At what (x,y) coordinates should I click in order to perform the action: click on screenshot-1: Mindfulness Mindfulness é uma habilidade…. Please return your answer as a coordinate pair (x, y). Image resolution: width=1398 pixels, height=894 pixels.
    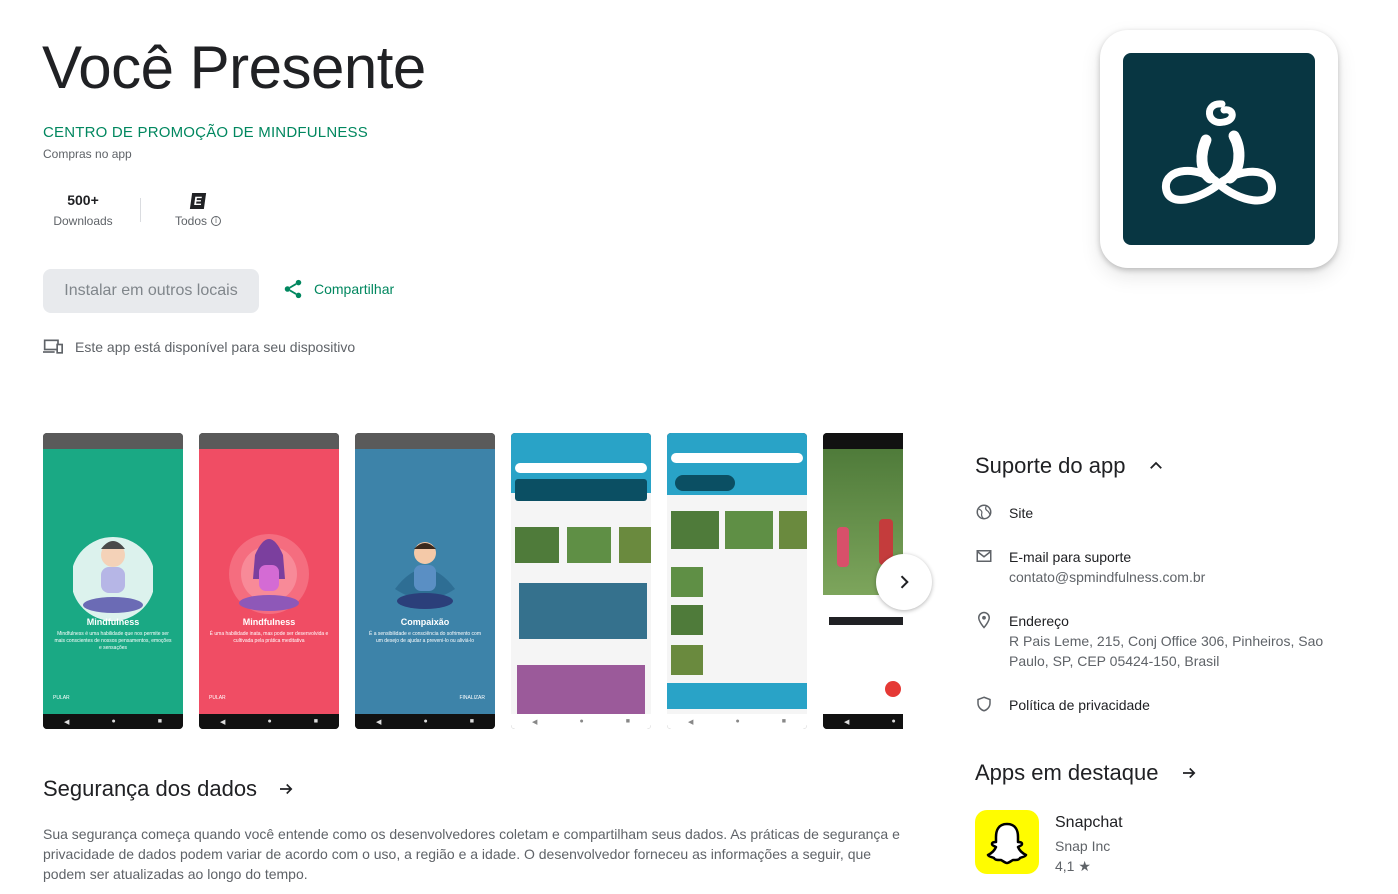
    Looking at the image, I should click on (113, 581).